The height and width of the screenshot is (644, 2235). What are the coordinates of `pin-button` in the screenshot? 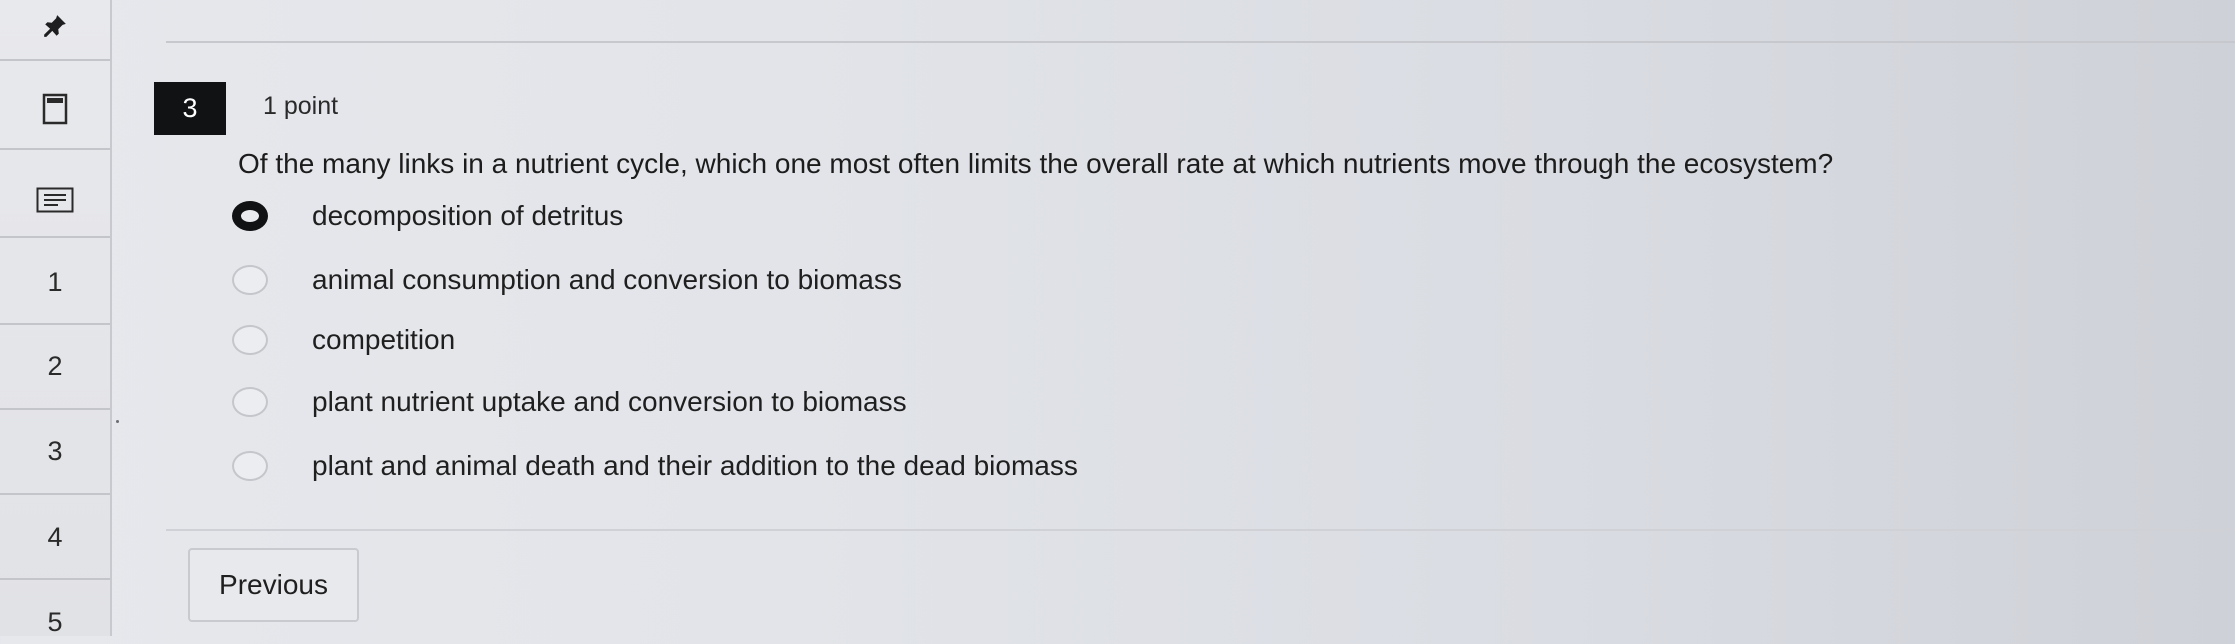 It's located at (55, 26).